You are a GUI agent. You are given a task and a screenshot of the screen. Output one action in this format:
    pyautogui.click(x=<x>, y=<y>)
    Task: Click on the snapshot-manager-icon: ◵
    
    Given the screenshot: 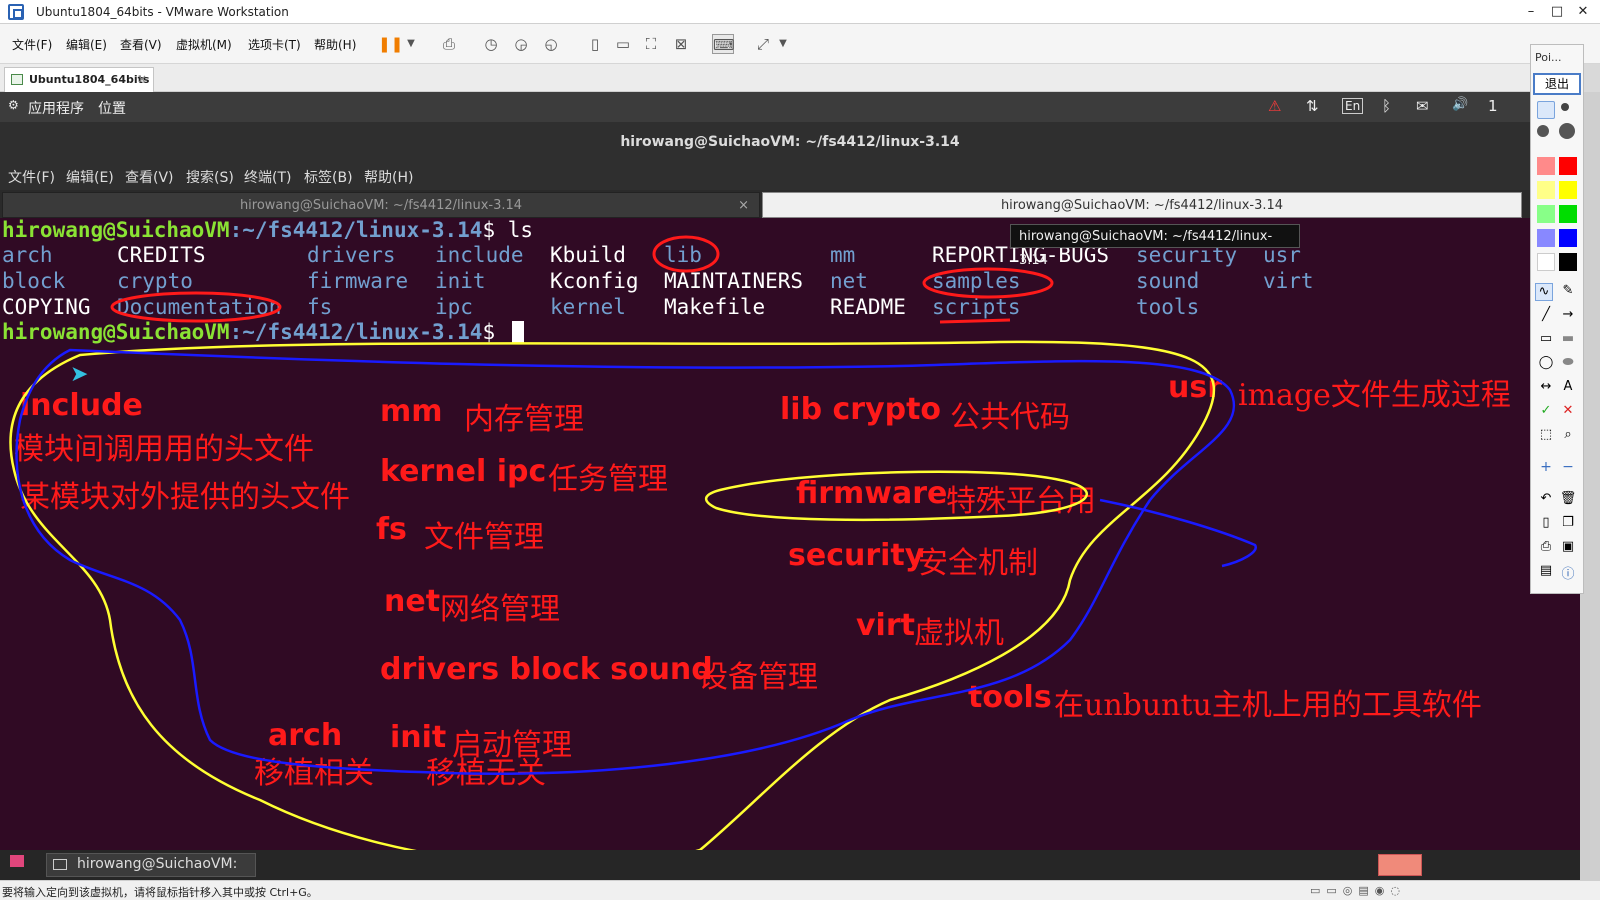 What is the action you would take?
    pyautogui.click(x=551, y=44)
    